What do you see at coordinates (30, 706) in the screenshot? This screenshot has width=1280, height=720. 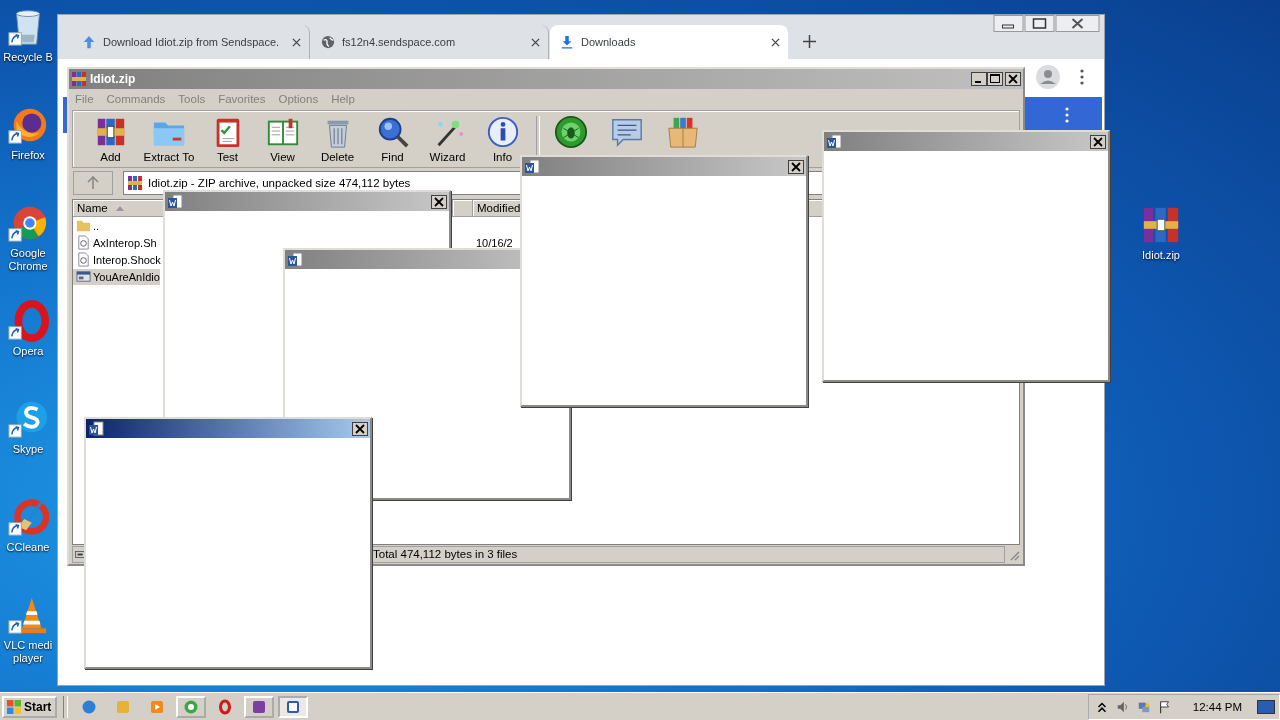 I see `start-button: Start` at bounding box center [30, 706].